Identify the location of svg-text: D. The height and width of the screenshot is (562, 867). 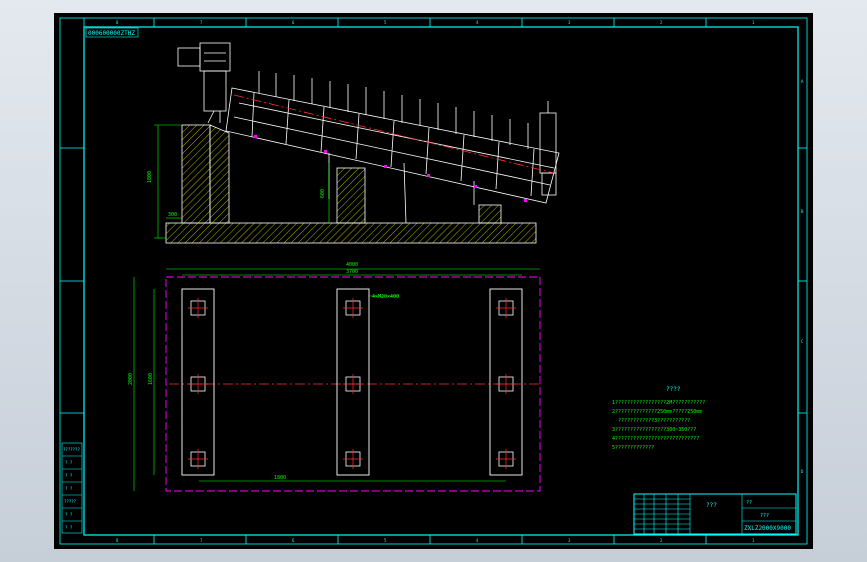
(802, 471).